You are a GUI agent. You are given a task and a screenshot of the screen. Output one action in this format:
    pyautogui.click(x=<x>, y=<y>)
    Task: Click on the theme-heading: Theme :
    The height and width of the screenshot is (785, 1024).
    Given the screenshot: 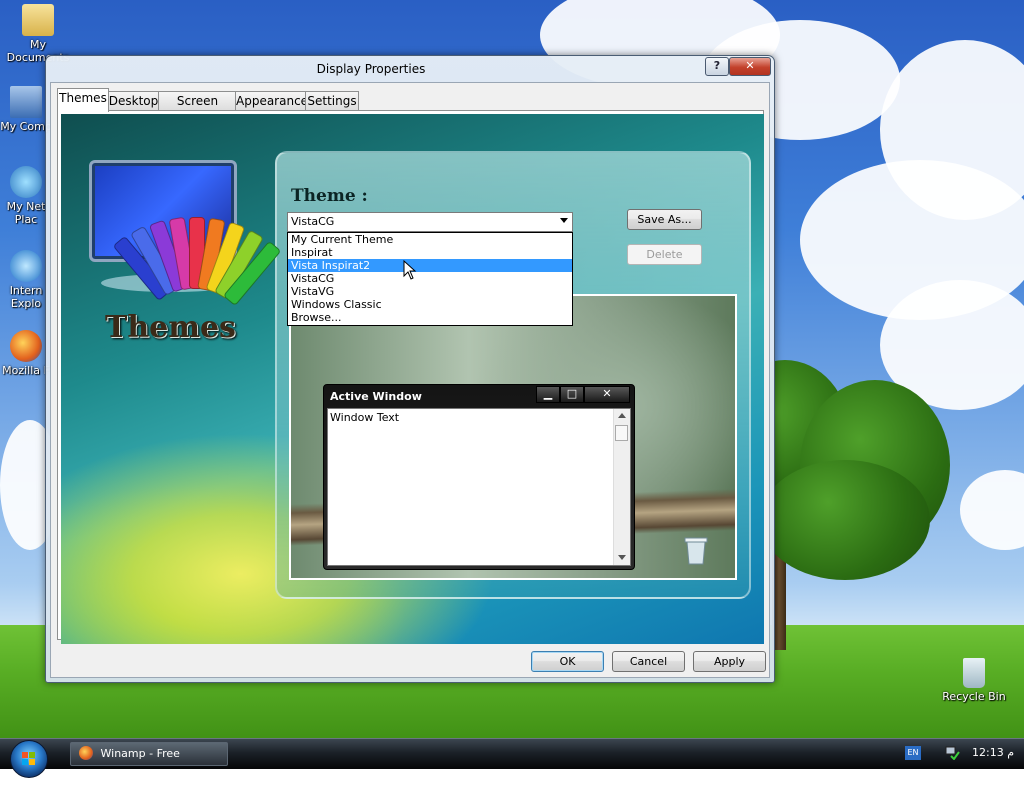 What is the action you would take?
    pyautogui.click(x=329, y=196)
    